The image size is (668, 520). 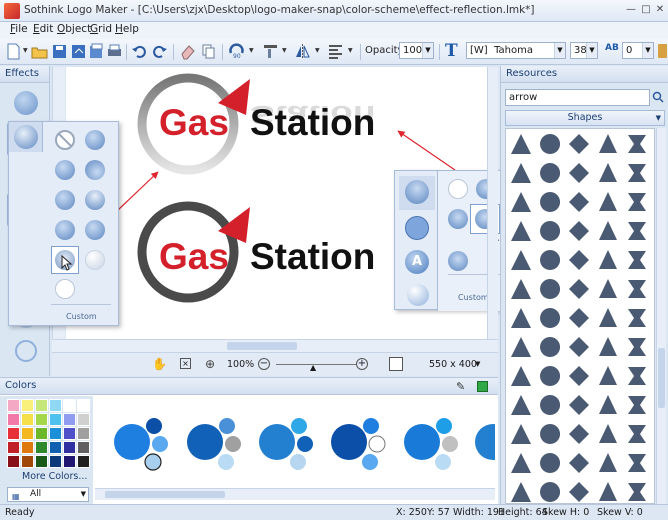 What do you see at coordinates (81, 316) in the screenshot?
I see `effects-custom-label: Custom` at bounding box center [81, 316].